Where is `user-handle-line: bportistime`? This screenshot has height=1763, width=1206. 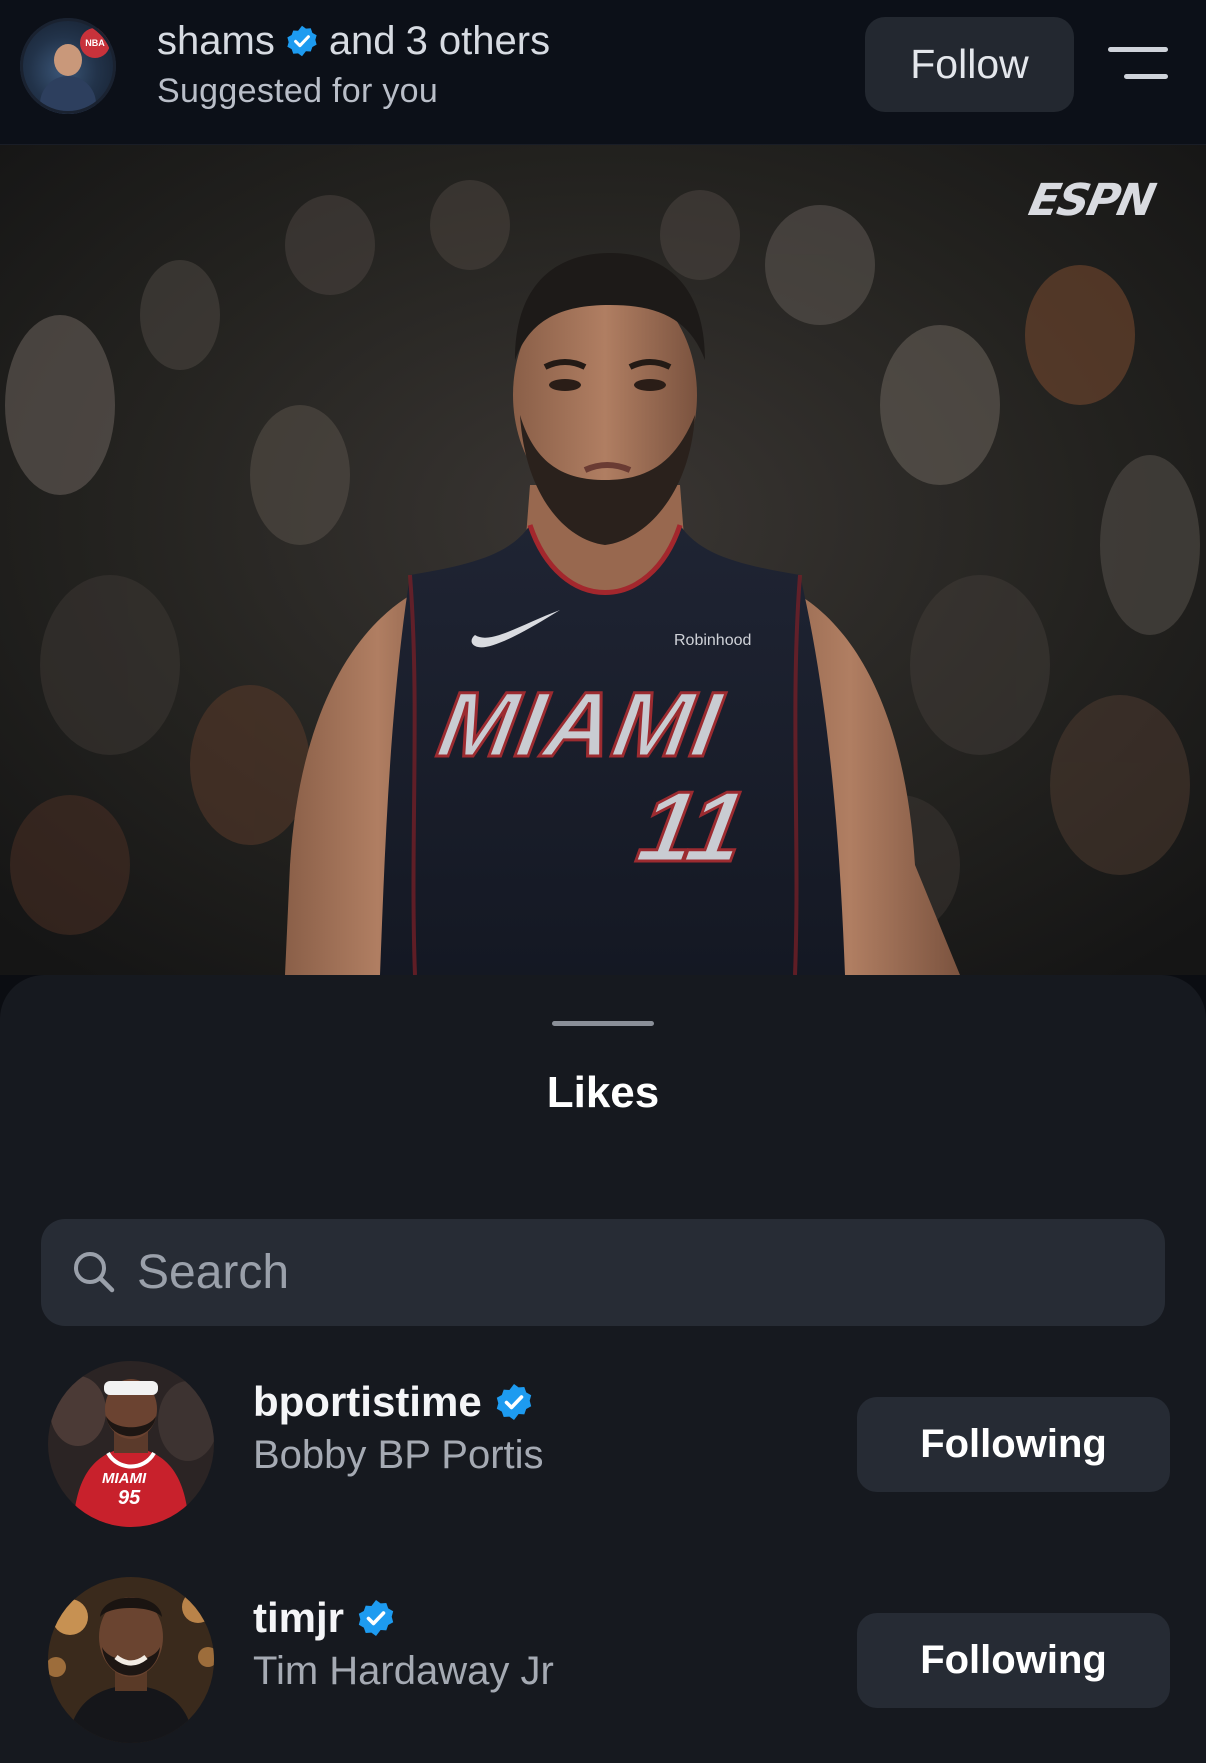 user-handle-line: bportistime is located at coordinates (398, 1402).